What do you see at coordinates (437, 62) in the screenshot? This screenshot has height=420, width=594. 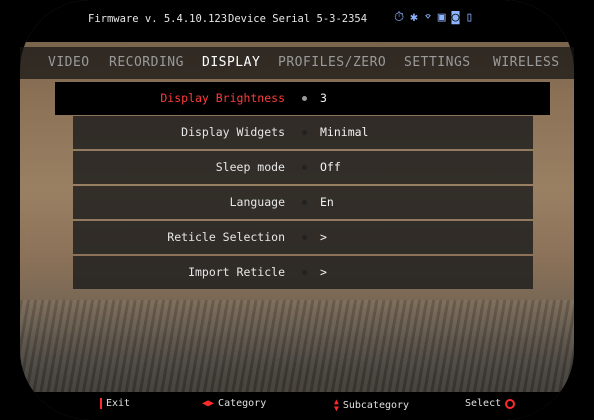 I see `tab-settings: SETTINGS` at bounding box center [437, 62].